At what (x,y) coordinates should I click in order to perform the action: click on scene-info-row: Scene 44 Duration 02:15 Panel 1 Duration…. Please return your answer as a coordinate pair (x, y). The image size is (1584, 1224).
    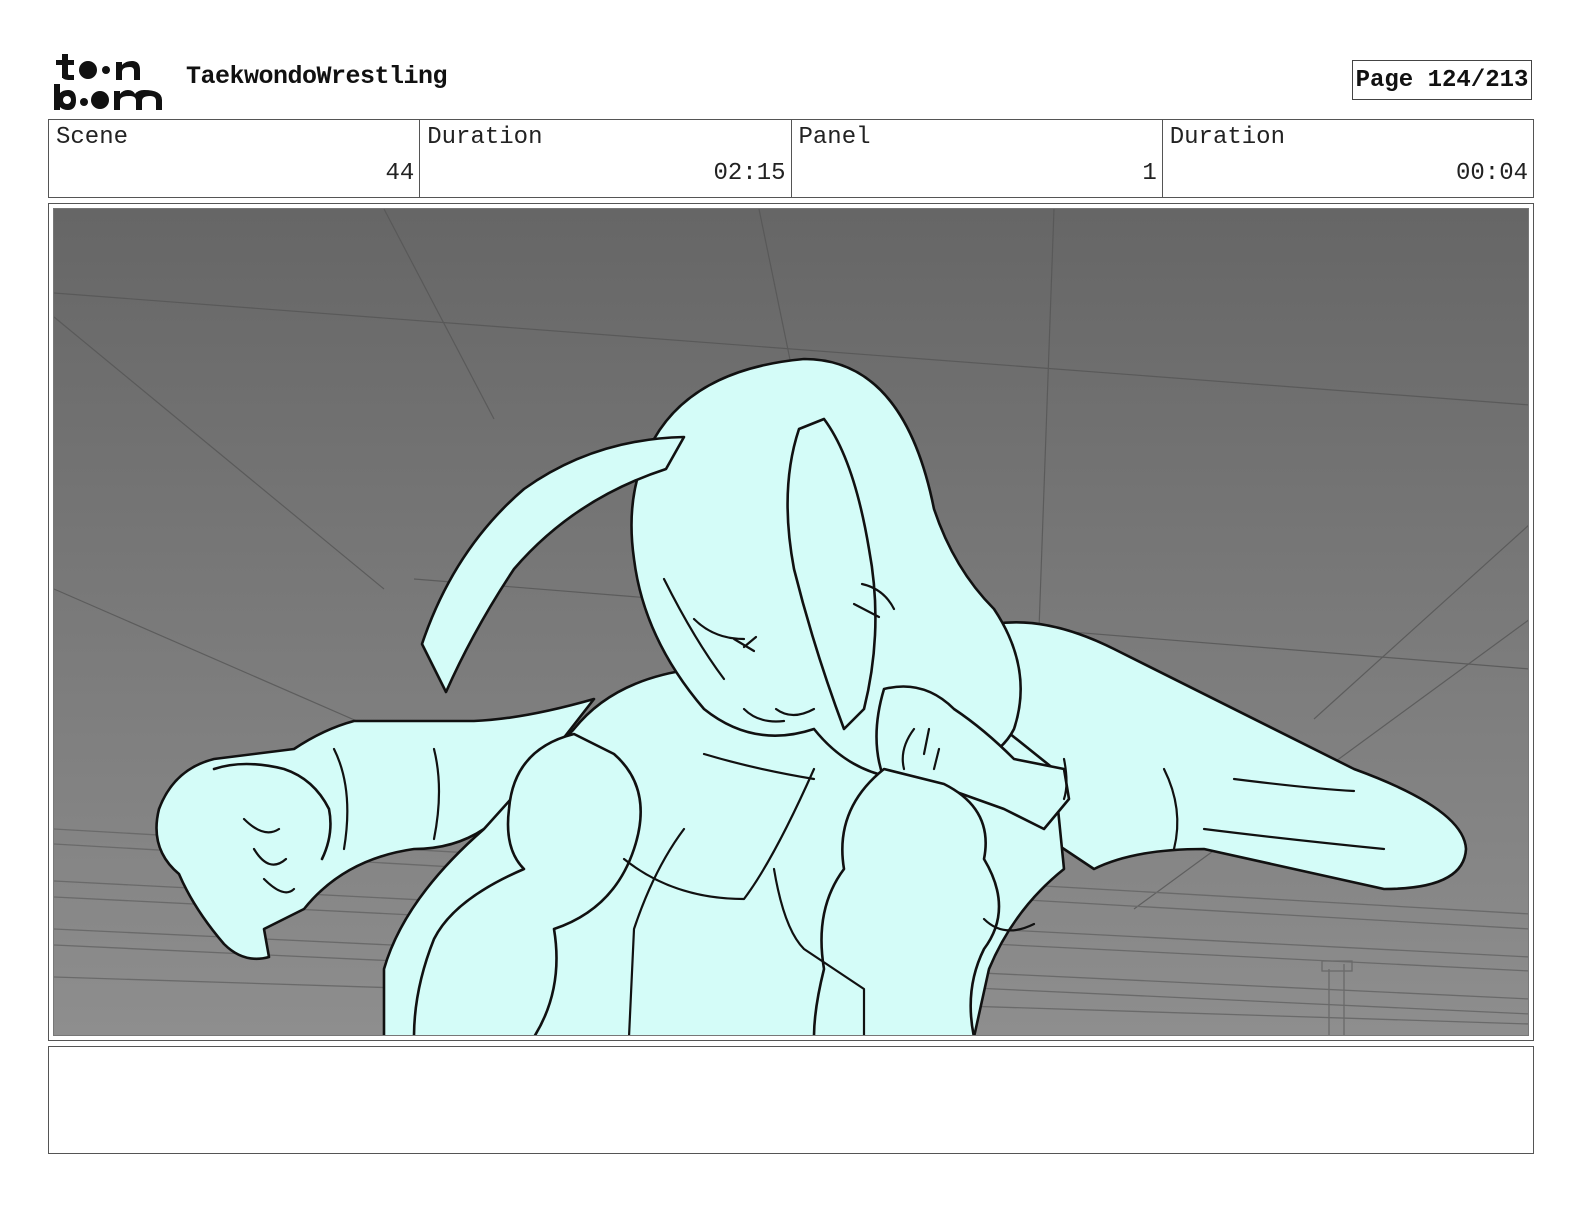
    Looking at the image, I should click on (791, 158).